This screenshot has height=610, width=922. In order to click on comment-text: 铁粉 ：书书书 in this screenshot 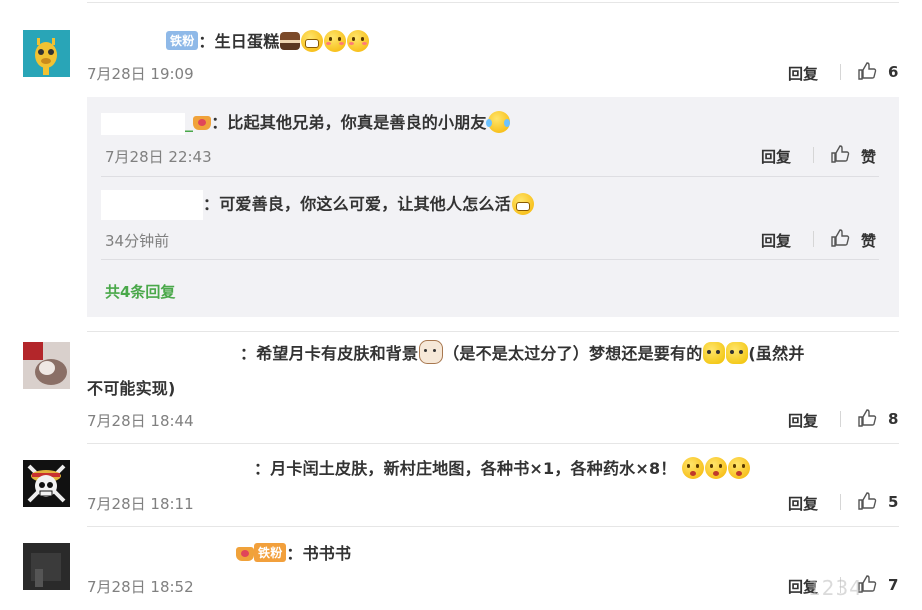, I will do `click(293, 552)`.